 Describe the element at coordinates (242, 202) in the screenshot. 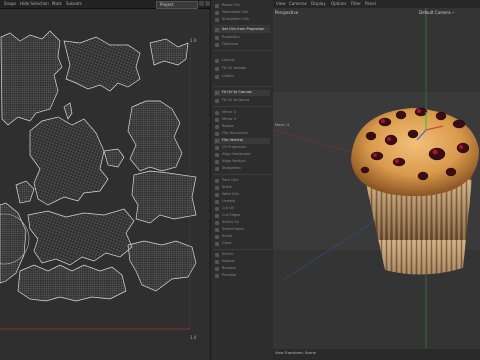

I see `tool-item: Unweld` at that location.